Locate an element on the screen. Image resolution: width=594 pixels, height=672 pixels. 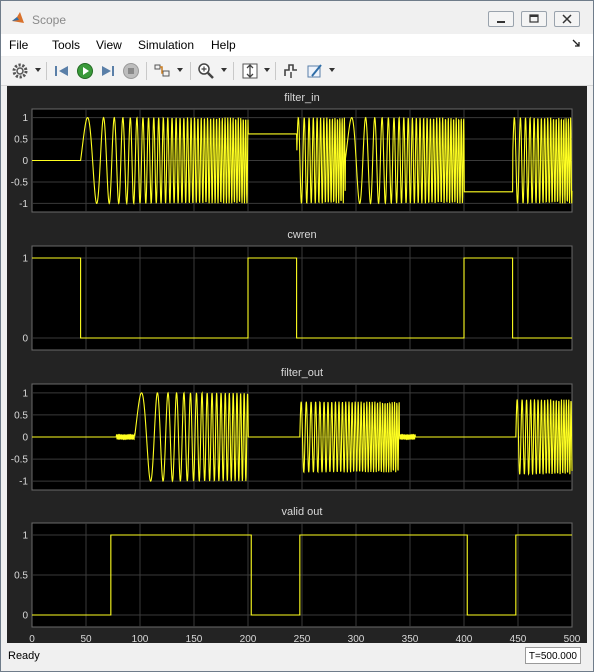
measurements-dropdown-arrow is located at coordinates (332, 70).